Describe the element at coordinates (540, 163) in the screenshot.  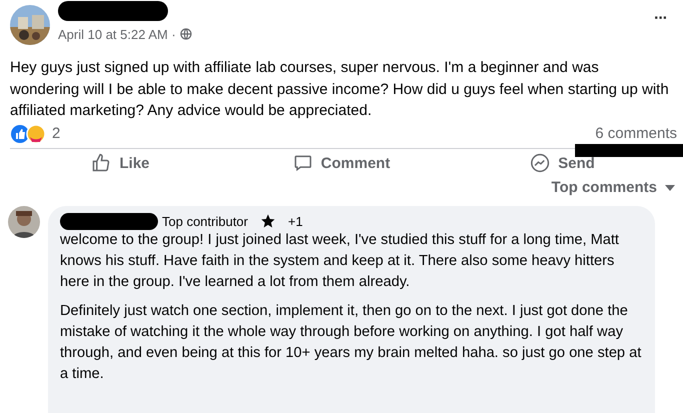
I see `messenger-icon` at that location.